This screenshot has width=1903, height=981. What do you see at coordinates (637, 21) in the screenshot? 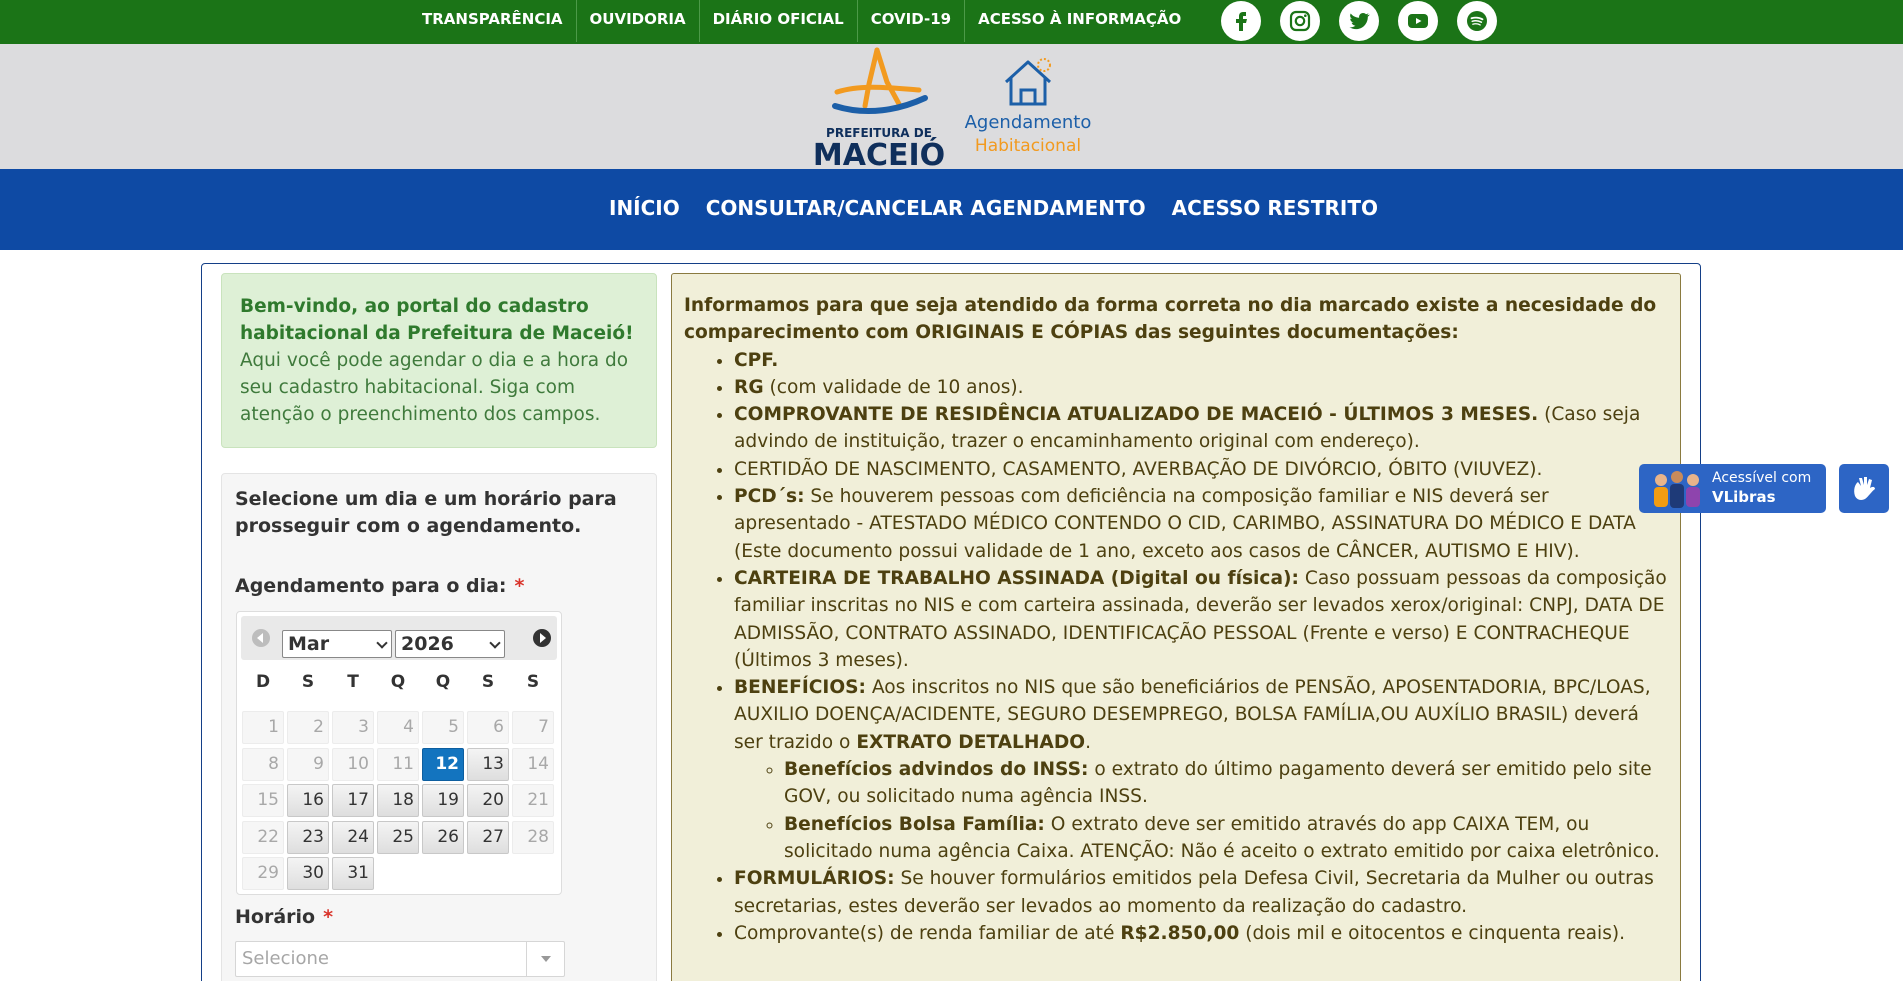
I see `top-link-ouvidoria: OUVIDORIA` at bounding box center [637, 21].